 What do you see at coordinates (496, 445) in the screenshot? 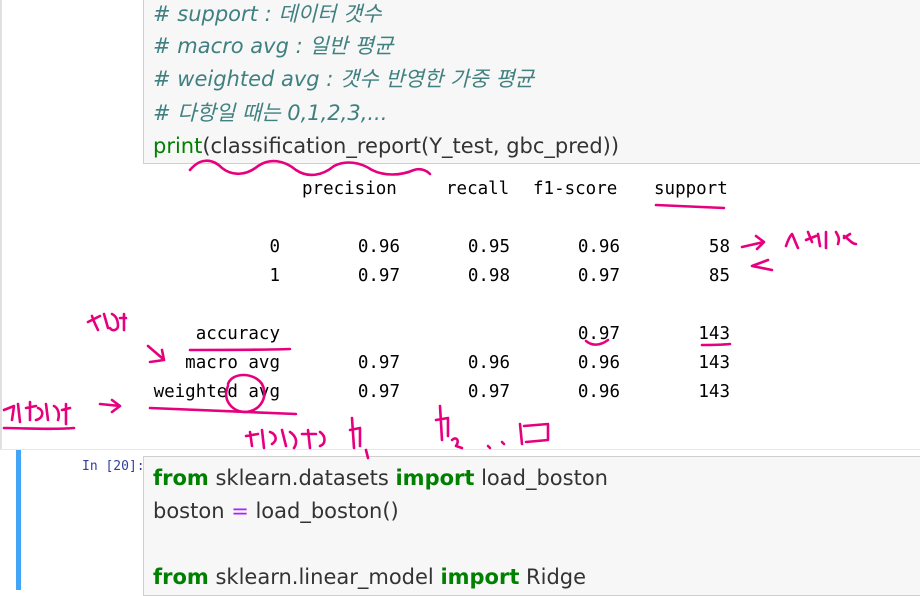
I see `handwriting-dots` at bounding box center [496, 445].